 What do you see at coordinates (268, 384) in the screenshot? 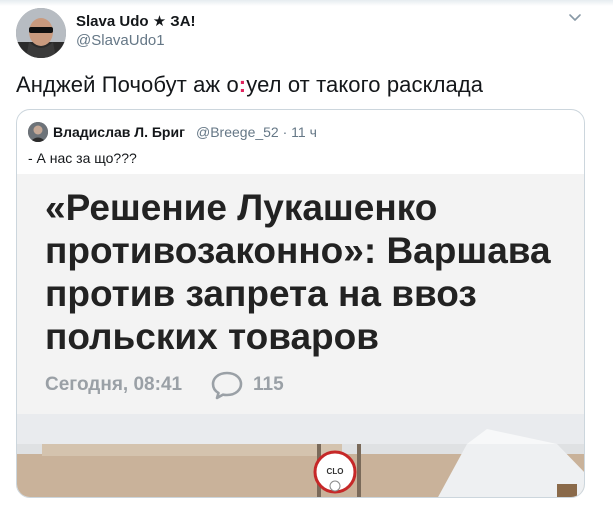
I see `article-comment-count: 115` at bounding box center [268, 384].